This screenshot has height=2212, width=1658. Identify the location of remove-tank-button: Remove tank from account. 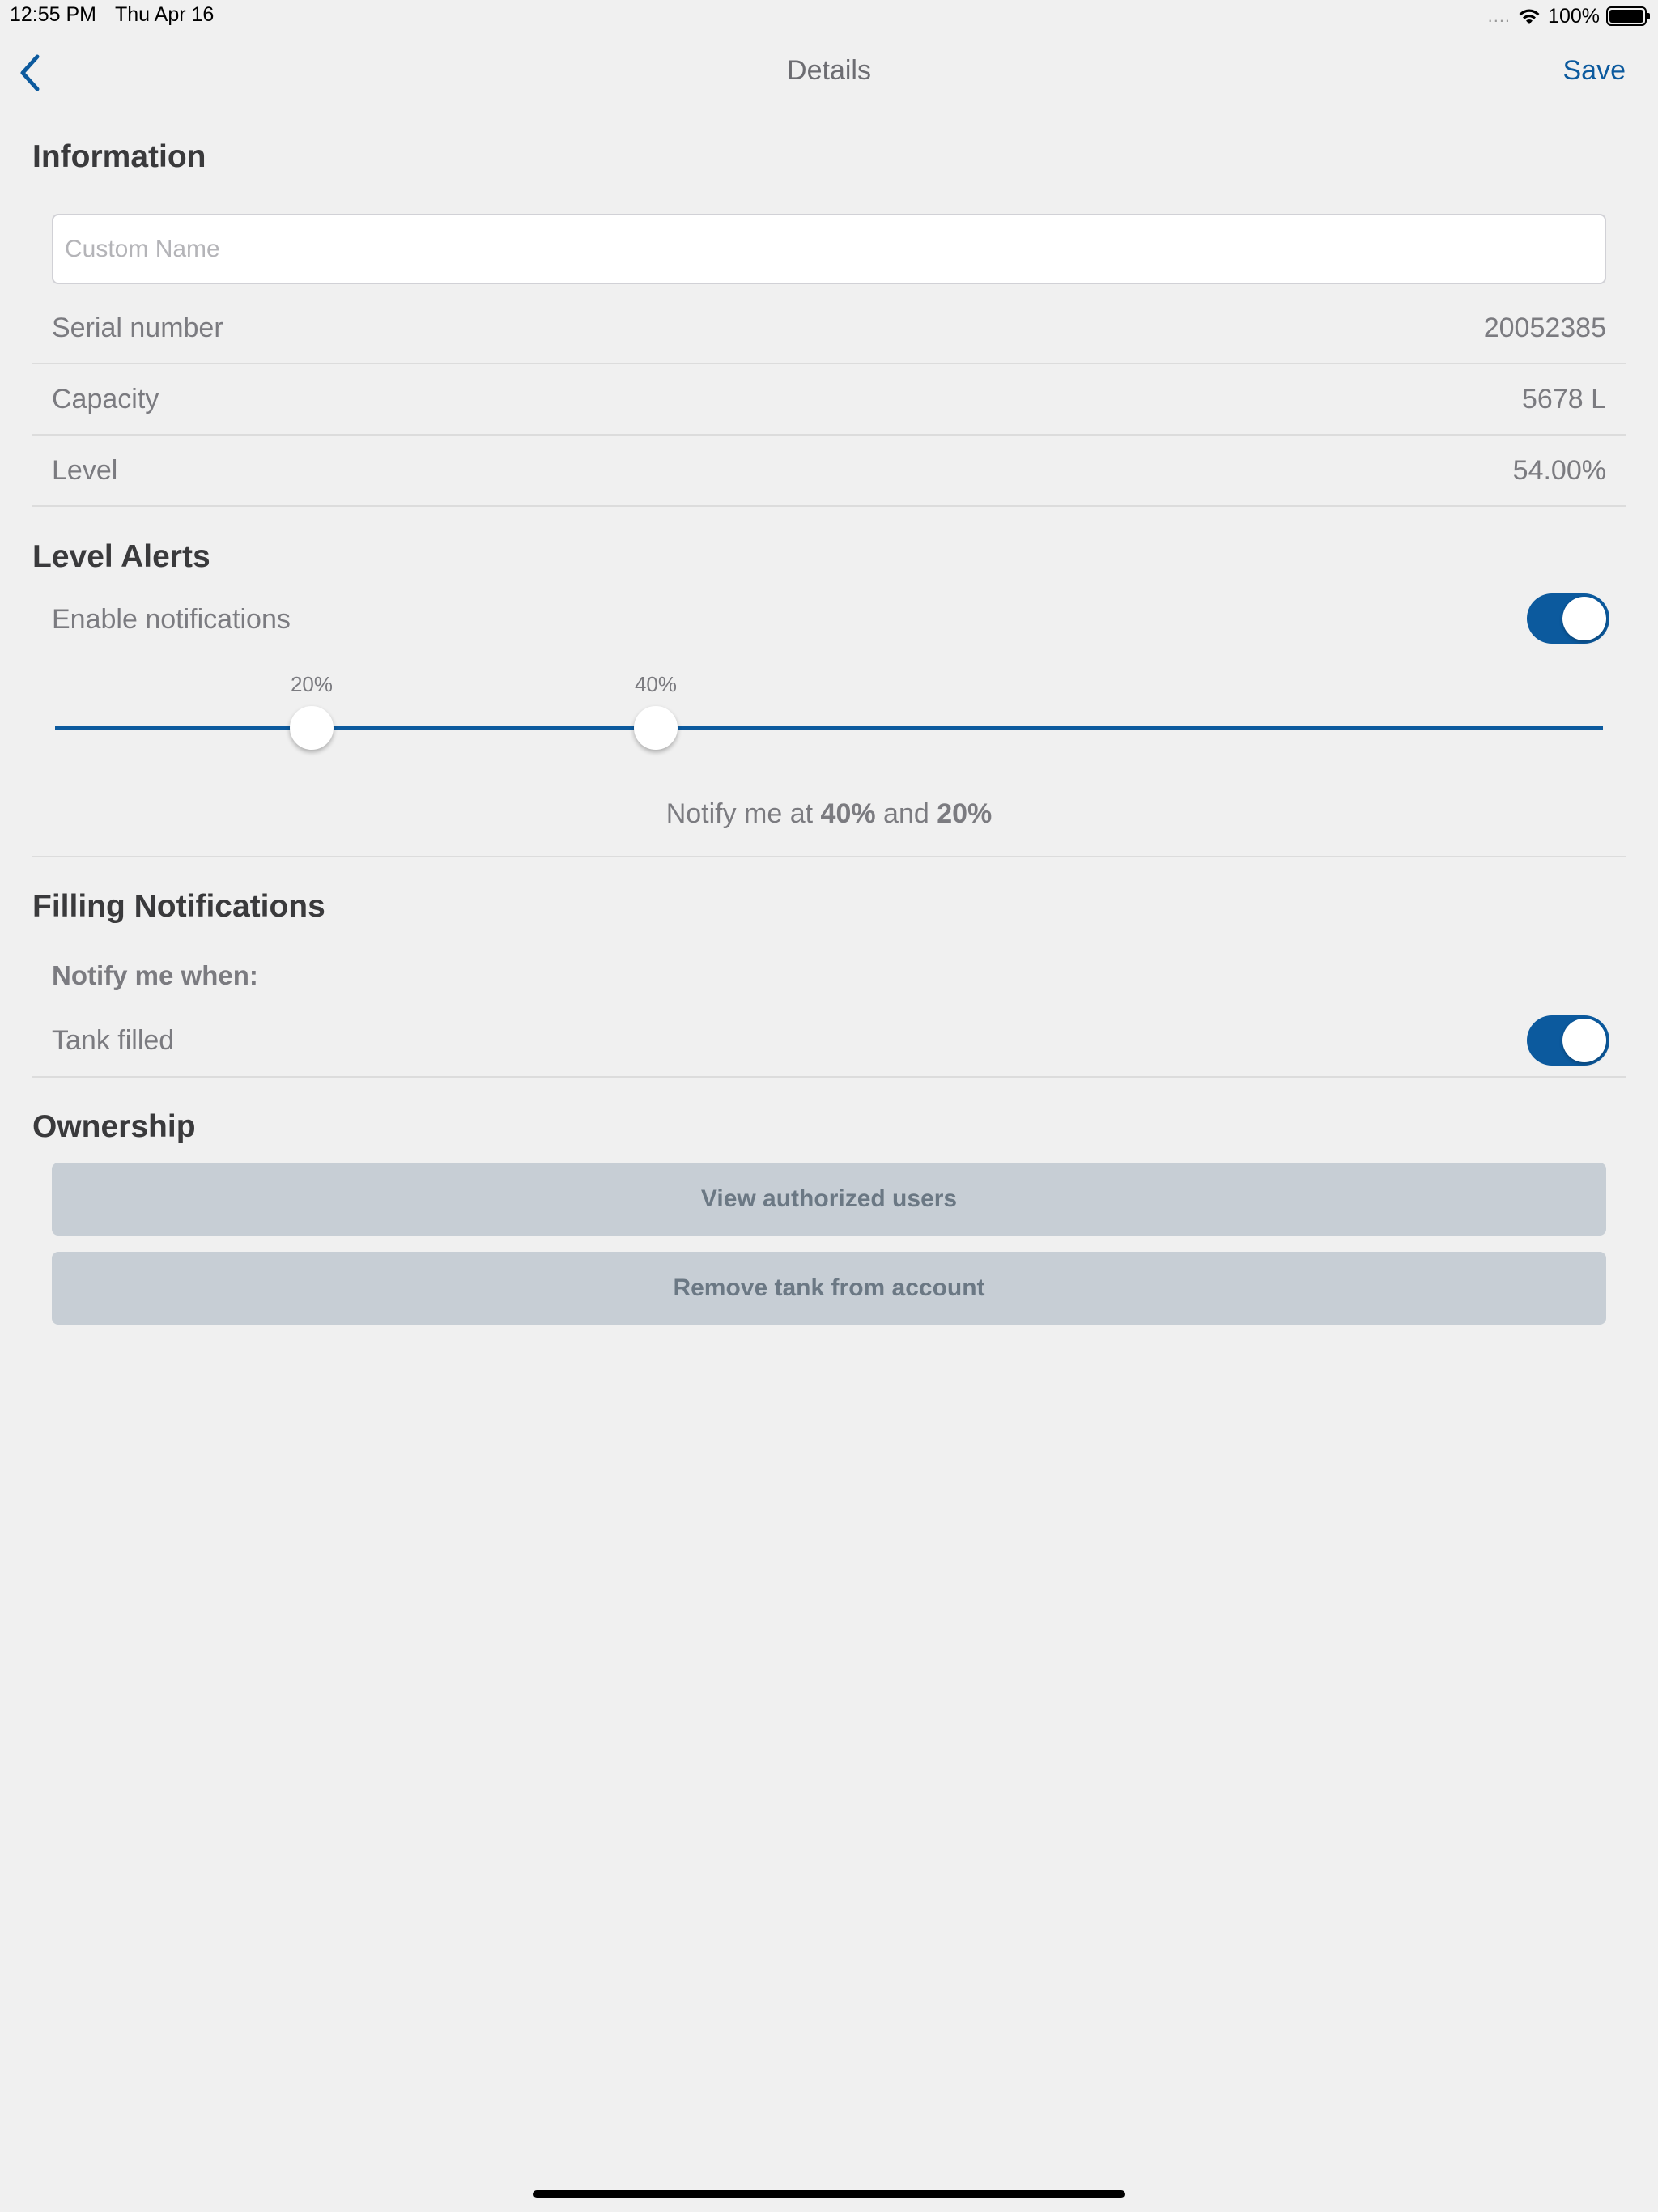
(829, 1288).